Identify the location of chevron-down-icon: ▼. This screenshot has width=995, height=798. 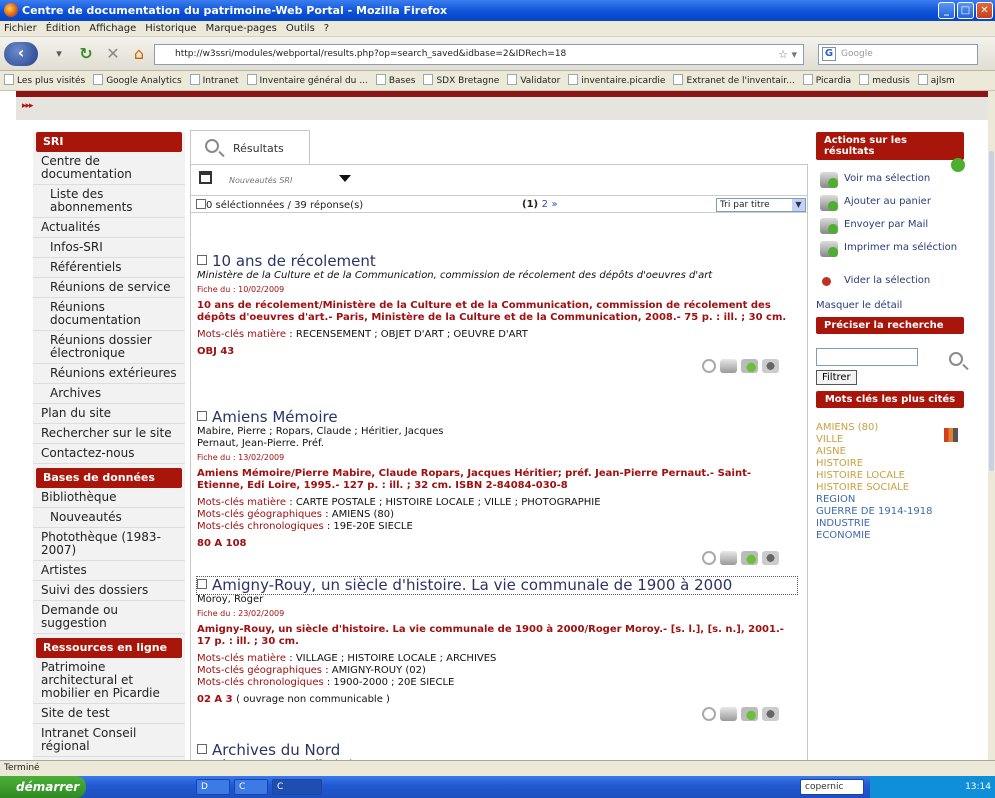
(798, 205).